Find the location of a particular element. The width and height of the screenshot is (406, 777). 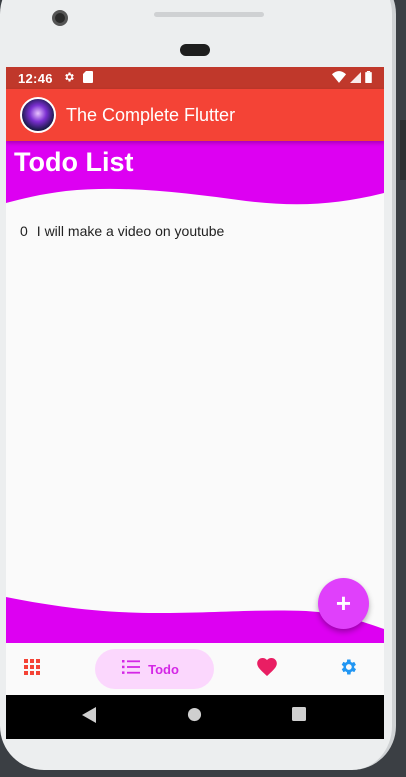

page-title: Todo List is located at coordinates (74, 162).